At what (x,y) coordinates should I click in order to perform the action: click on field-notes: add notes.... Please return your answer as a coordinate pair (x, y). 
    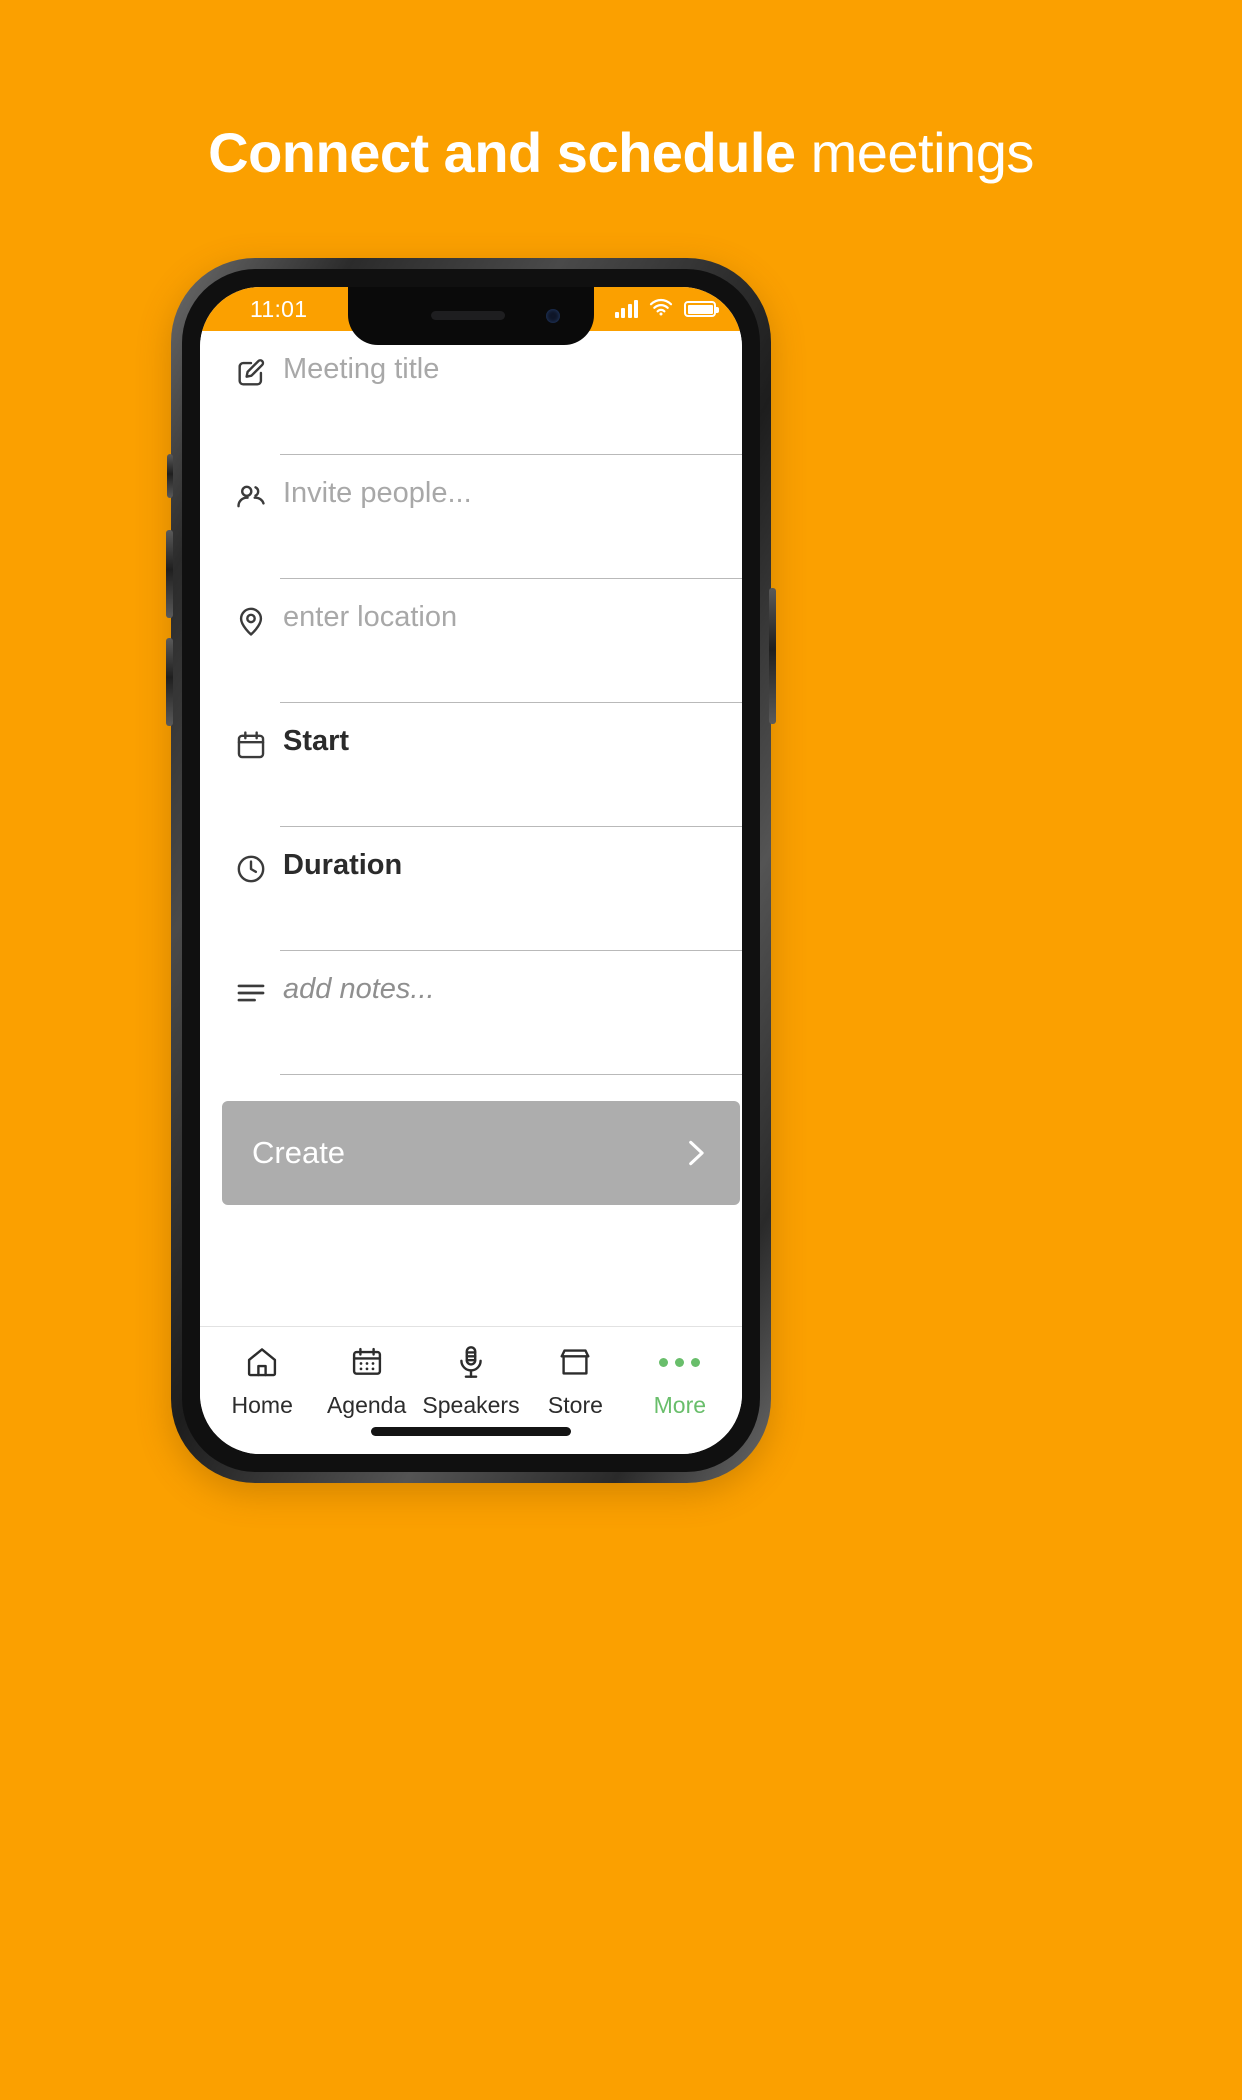
    Looking at the image, I should click on (471, 1013).